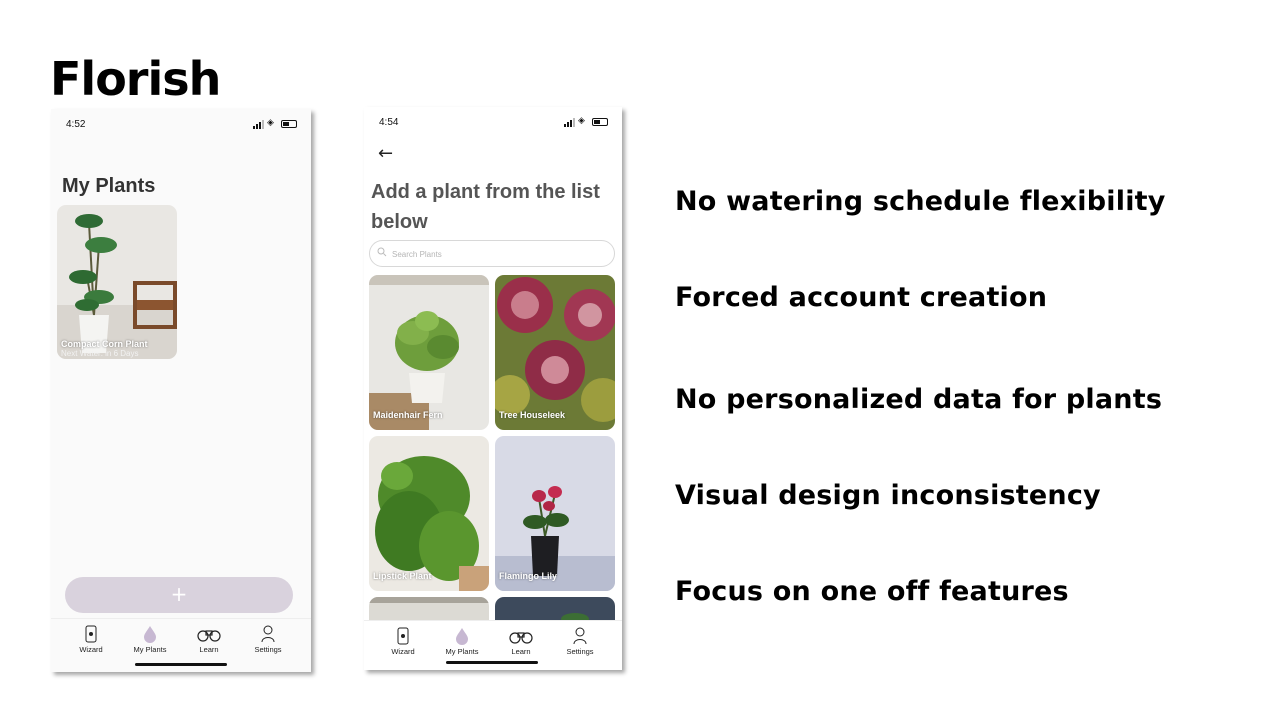 This screenshot has height=720, width=1280. I want to click on plant-name: Compact Corn Plant, so click(104, 344).